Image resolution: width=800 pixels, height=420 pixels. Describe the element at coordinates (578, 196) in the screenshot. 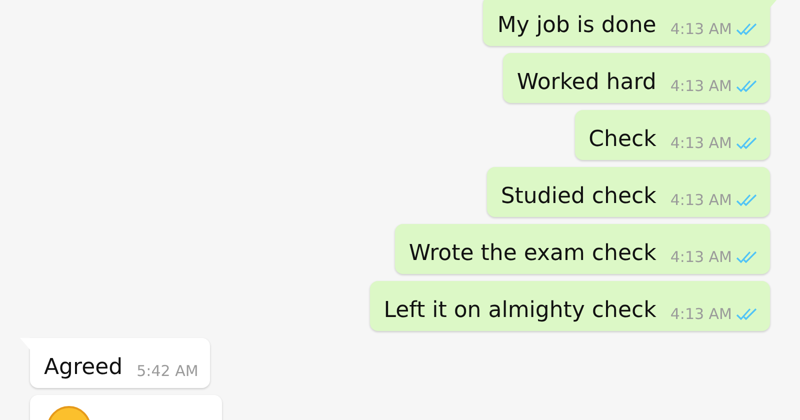

I see `message-text: Studied check` at that location.